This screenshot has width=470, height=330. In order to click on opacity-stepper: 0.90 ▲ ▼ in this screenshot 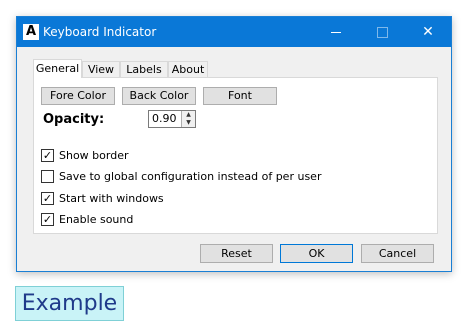, I will do `click(172, 119)`.